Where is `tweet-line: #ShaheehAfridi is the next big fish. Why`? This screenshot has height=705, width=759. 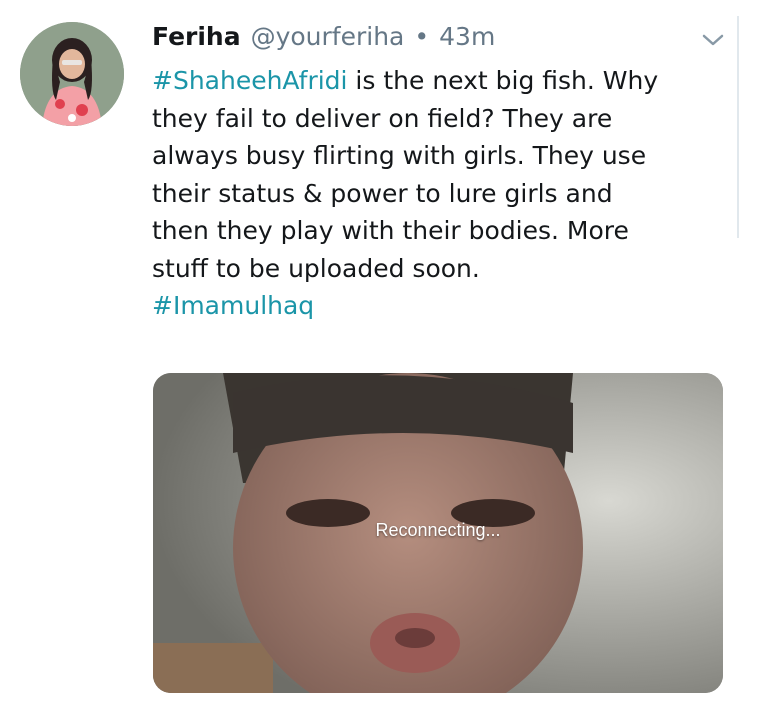 tweet-line: #ShaheehAfridi is the next big fish. Why is located at coordinates (442, 81).